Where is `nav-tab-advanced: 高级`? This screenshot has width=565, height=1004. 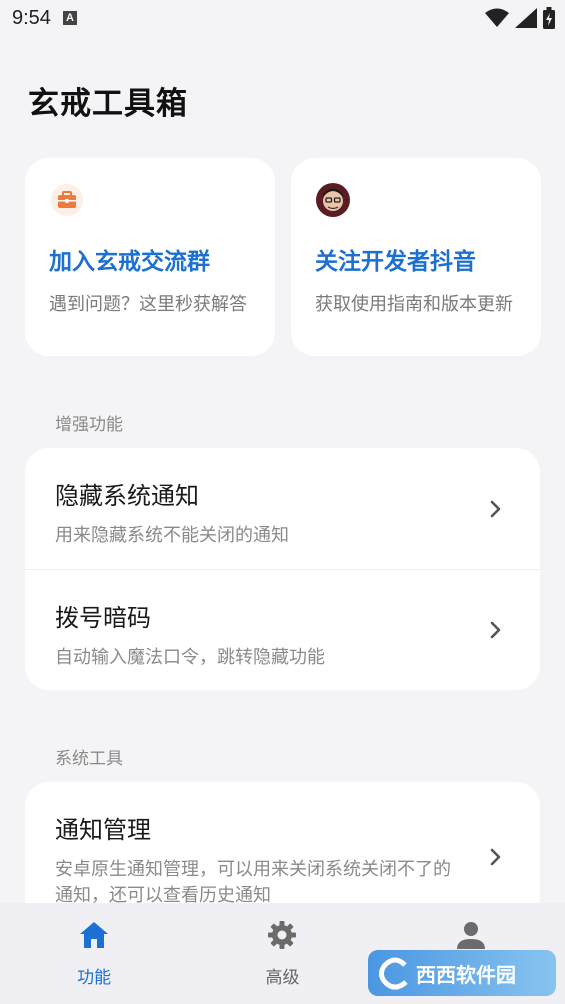 nav-tab-advanced: 高级 is located at coordinates (282, 953).